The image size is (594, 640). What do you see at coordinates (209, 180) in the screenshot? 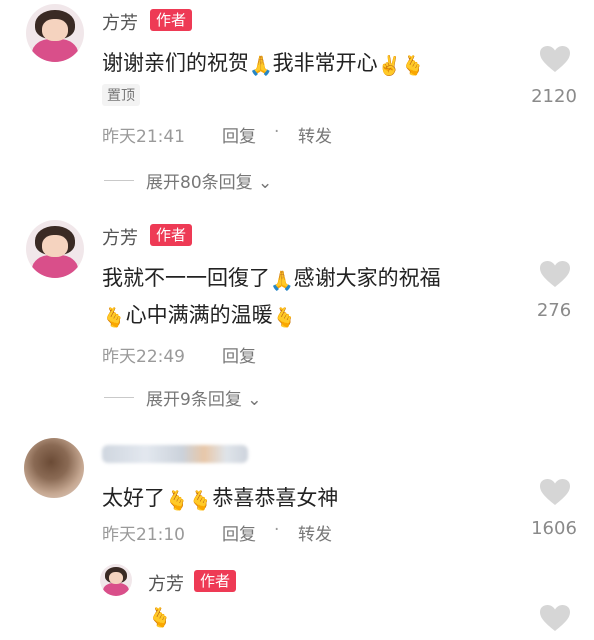
I see `expand-replies-button: 展开80条回复 ⌄` at bounding box center [209, 180].